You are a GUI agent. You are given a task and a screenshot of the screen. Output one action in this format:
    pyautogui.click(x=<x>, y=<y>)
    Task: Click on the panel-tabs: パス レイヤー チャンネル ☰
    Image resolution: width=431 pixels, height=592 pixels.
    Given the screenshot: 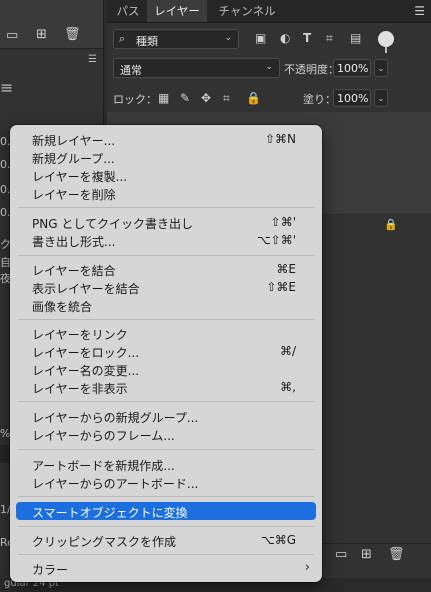 What is the action you would take?
    pyautogui.click(x=269, y=11)
    